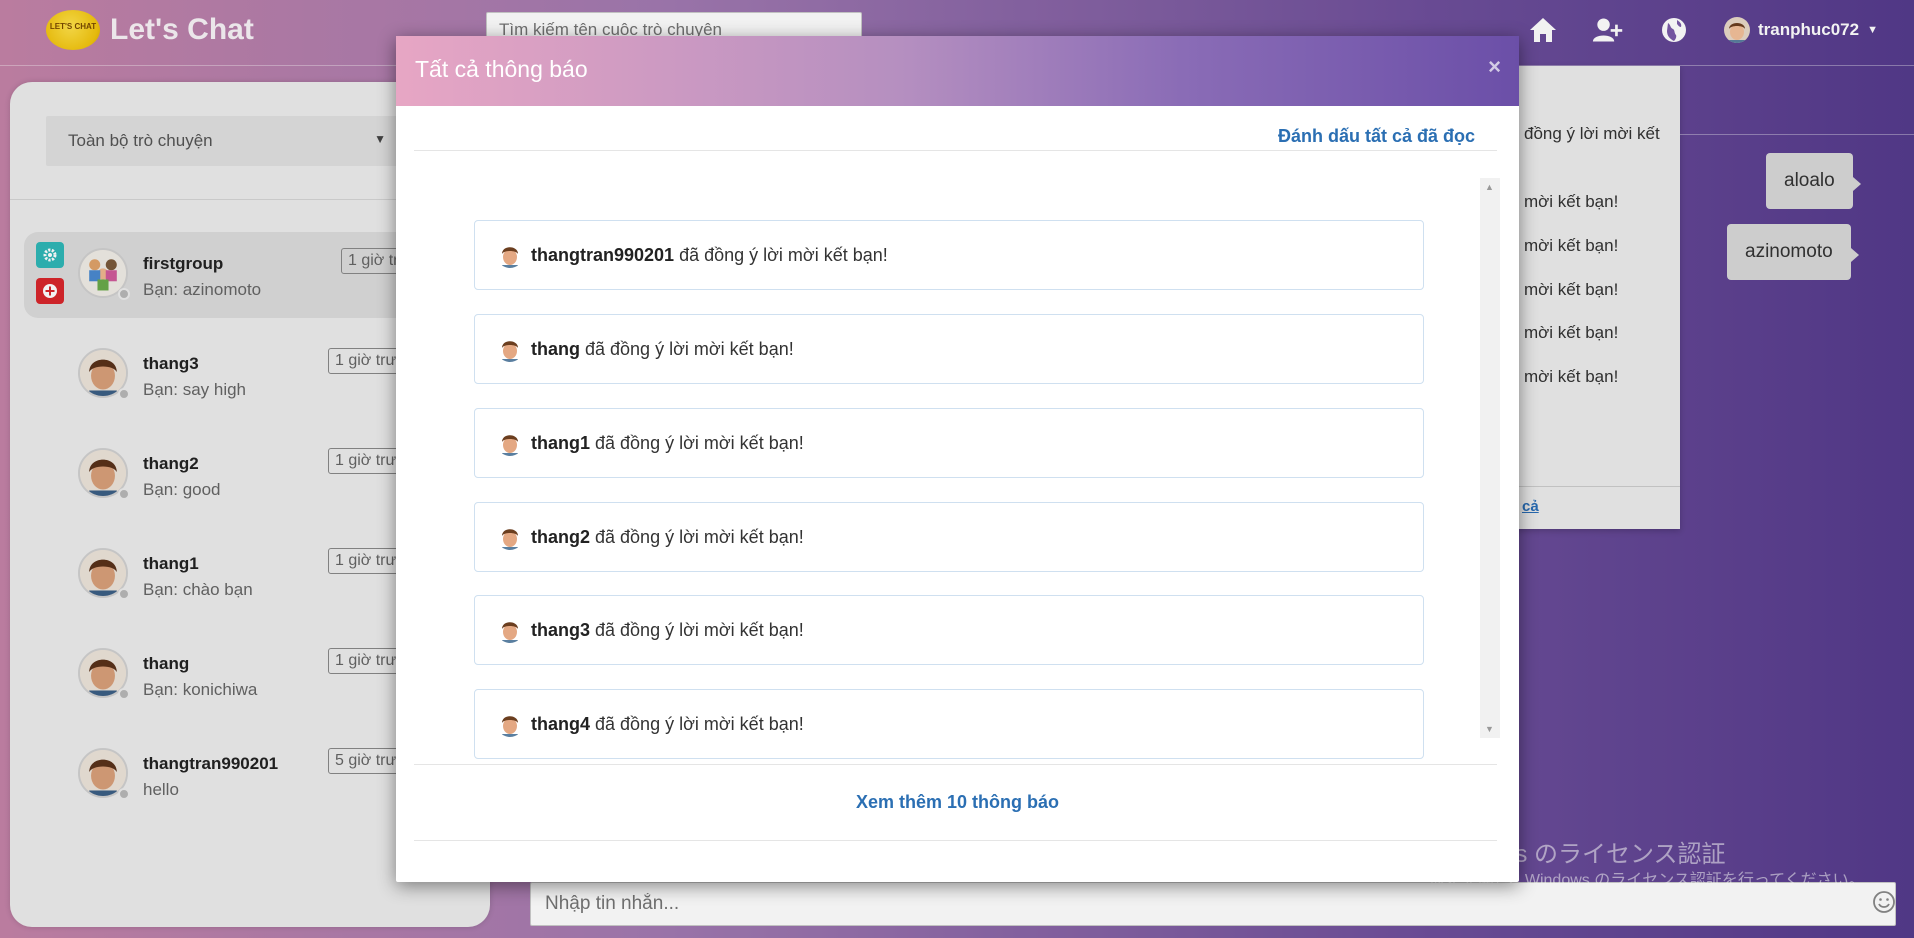  What do you see at coordinates (1490, 458) in the screenshot?
I see `notification-scrollbar: ▲ ▼` at bounding box center [1490, 458].